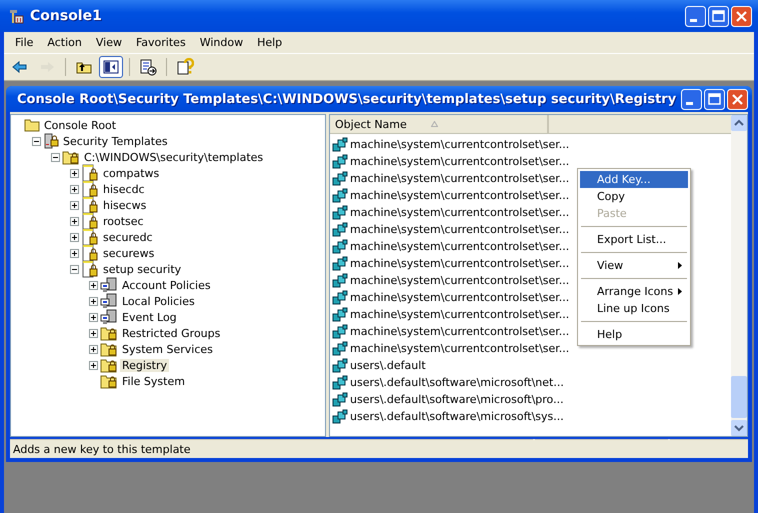 The image size is (758, 513). What do you see at coordinates (124, 189) in the screenshot?
I see `tree-item: hisecdc` at bounding box center [124, 189].